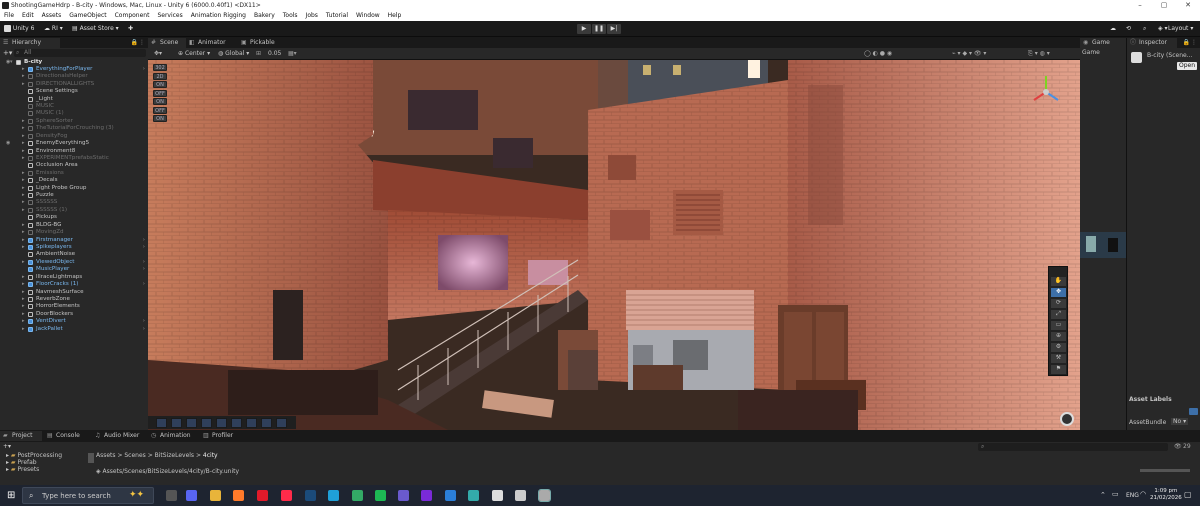  Describe the element at coordinates (74, 77) in the screenshot. I see `hierarchy-item: ▸ DirectionalsHelper` at that location.